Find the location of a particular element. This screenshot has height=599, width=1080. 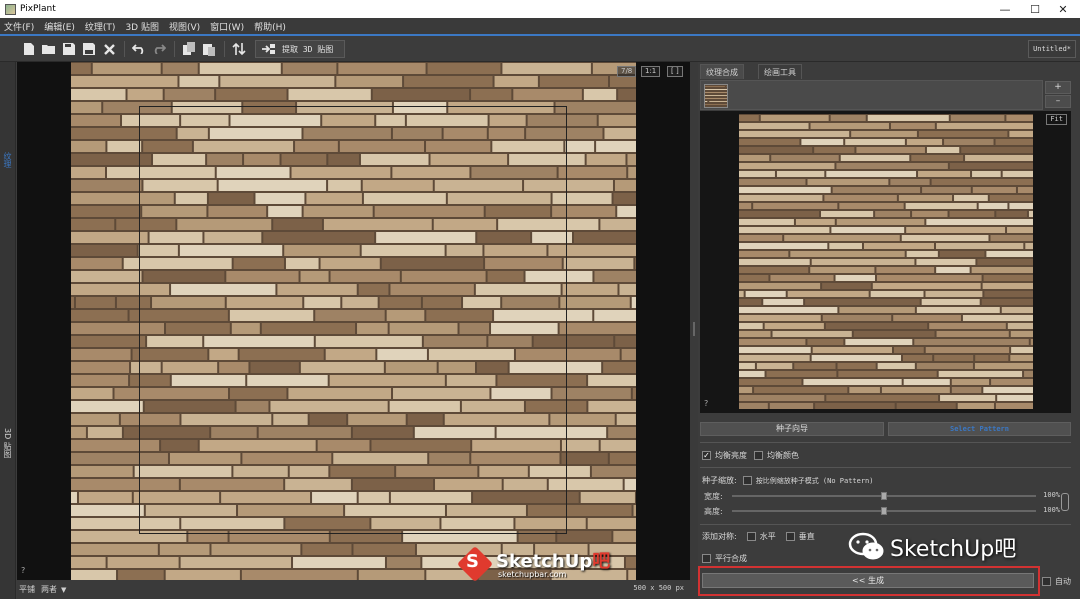

side-tab-3d-map: 3D 贴图 is located at coordinates (7, 443).